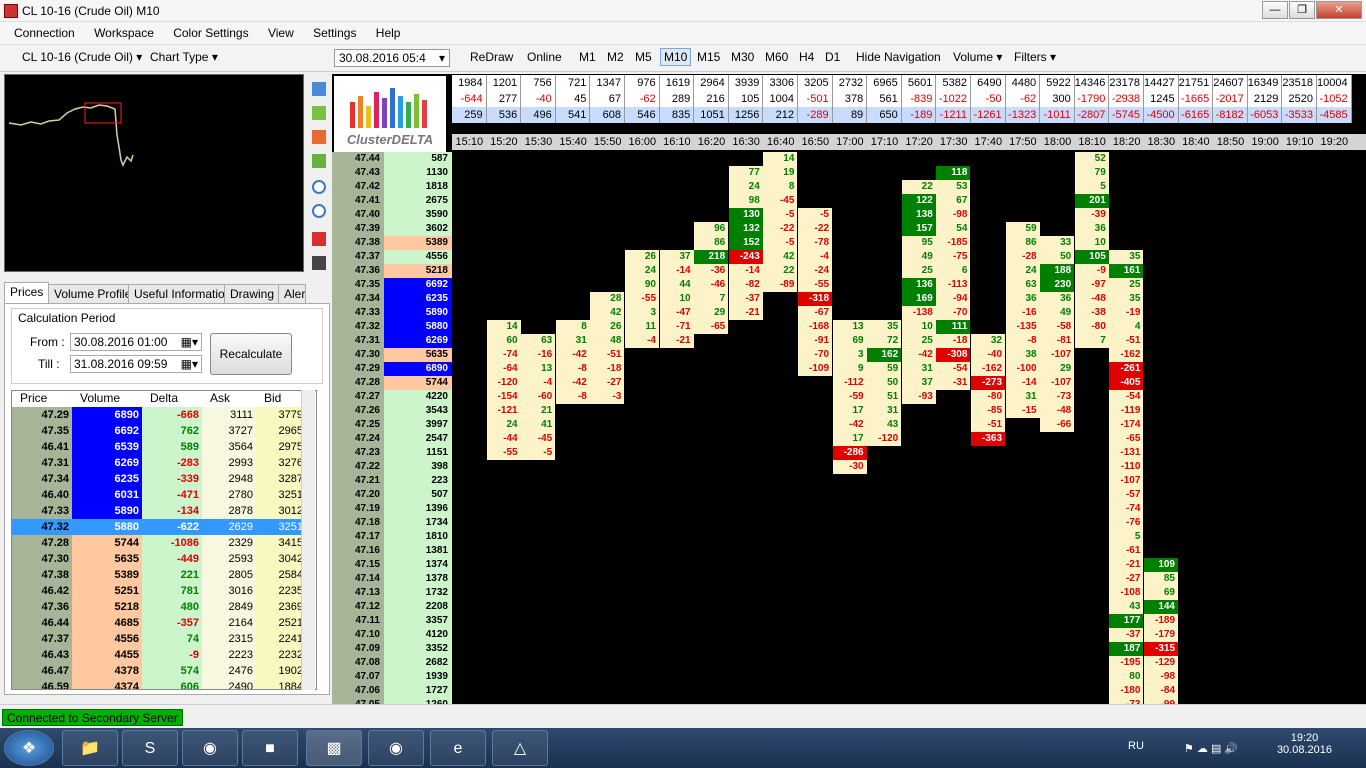 This screenshot has height=768, width=1366. What do you see at coordinates (93, 294) in the screenshot?
I see `tab-volume-profile: Volume Profile` at bounding box center [93, 294].